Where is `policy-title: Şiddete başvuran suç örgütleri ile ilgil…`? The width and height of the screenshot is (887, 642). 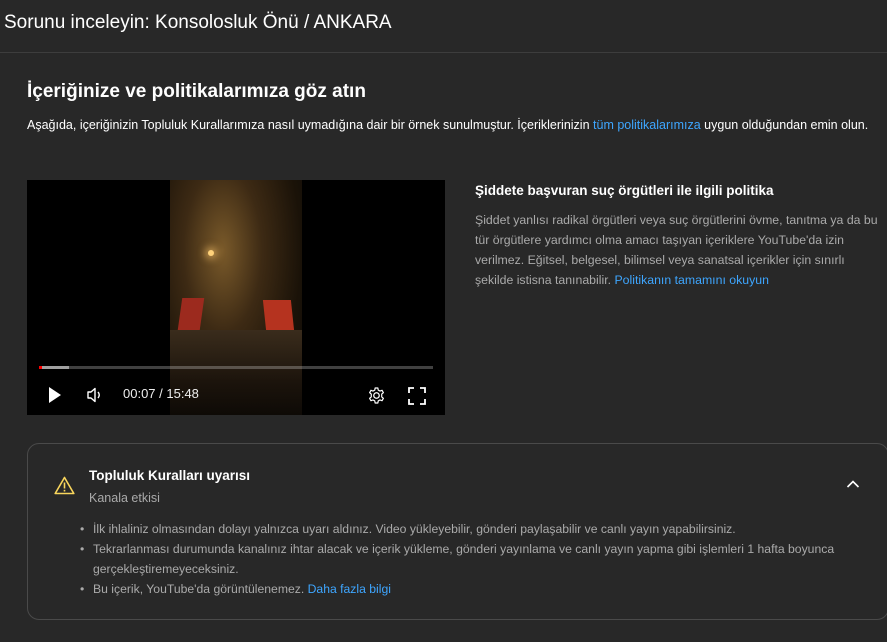
policy-title: Şiddete başvuran suç örgütleri ile ilgil… is located at coordinates (624, 190).